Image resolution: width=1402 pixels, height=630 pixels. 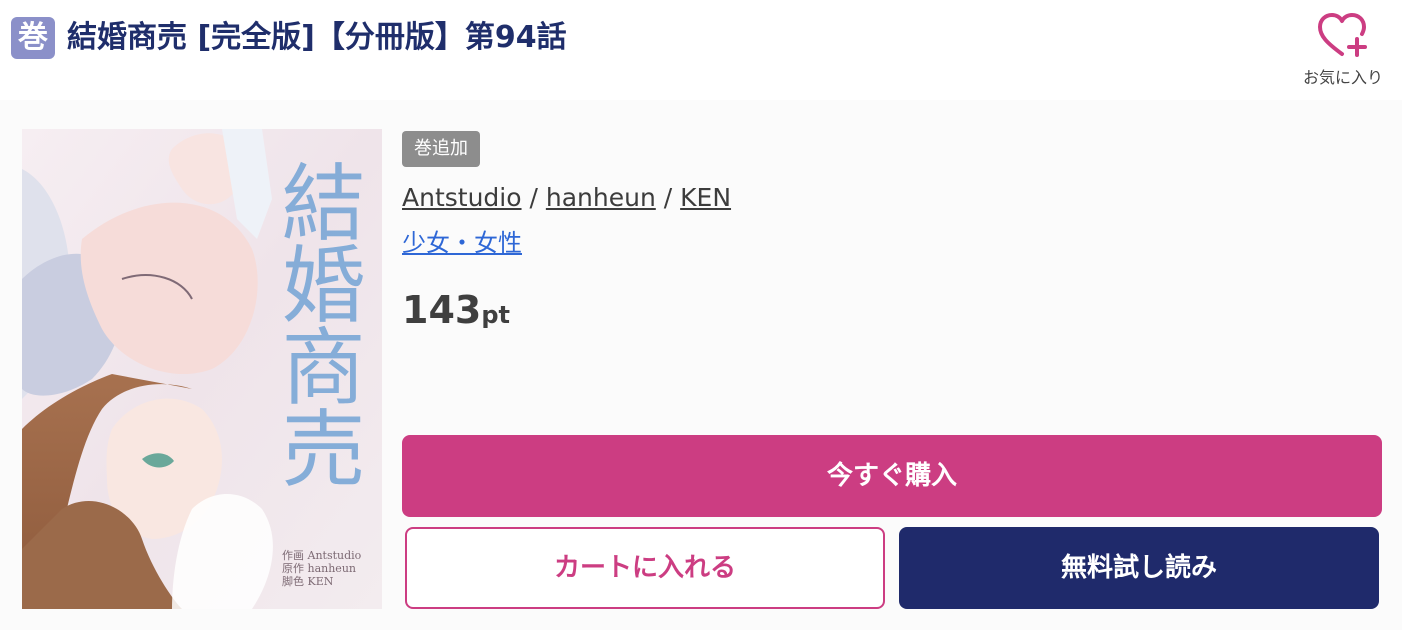 I want to click on cover-credits: 作画 Antstudio 原作 hanheun 脚色 KEN, so click(x=321, y=568).